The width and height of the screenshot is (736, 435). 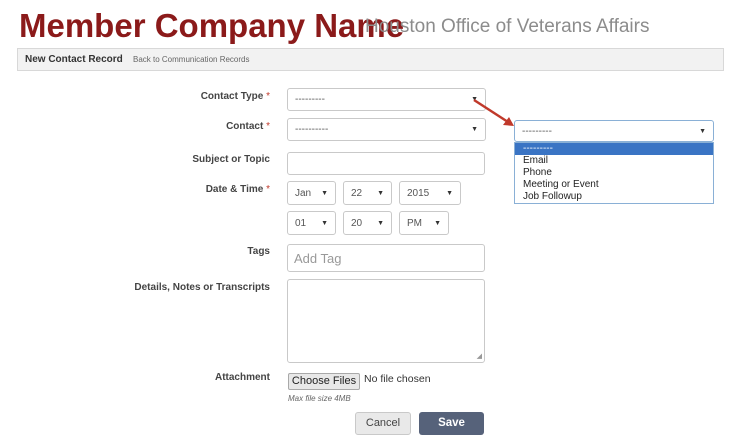 What do you see at coordinates (430, 193) in the screenshot?
I see `year-select: 2015 ▼` at bounding box center [430, 193].